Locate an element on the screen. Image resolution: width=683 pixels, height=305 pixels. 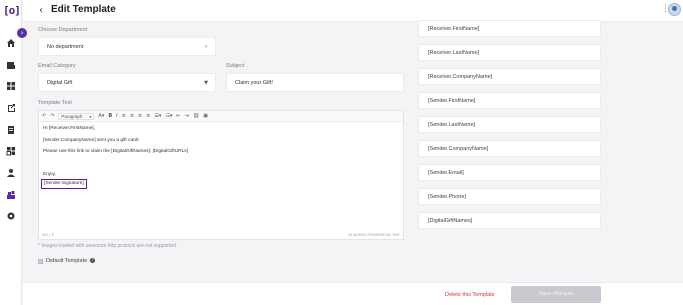
email-category-value: Digital Gift is located at coordinates (60, 82).